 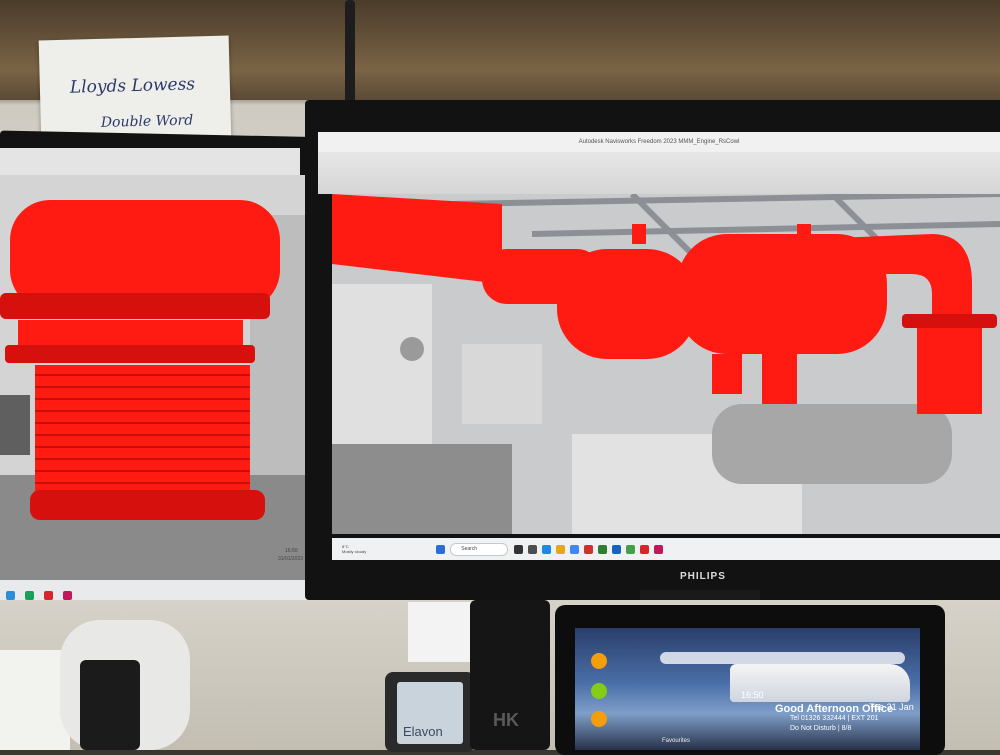 What do you see at coordinates (834, 718) in the screenshot?
I see `tablet-extension: Tel 01326 332444 | EXT 201` at bounding box center [834, 718].